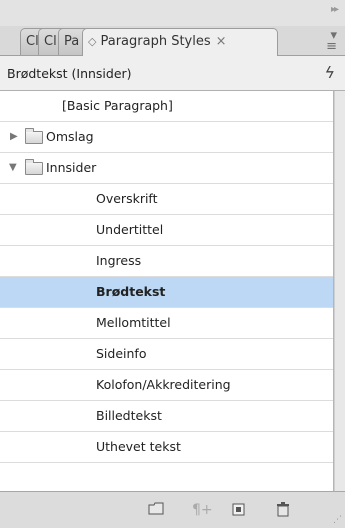 The image size is (345, 528). What do you see at coordinates (133, 322) in the screenshot?
I see `style-label: Mellomtittel` at bounding box center [133, 322].